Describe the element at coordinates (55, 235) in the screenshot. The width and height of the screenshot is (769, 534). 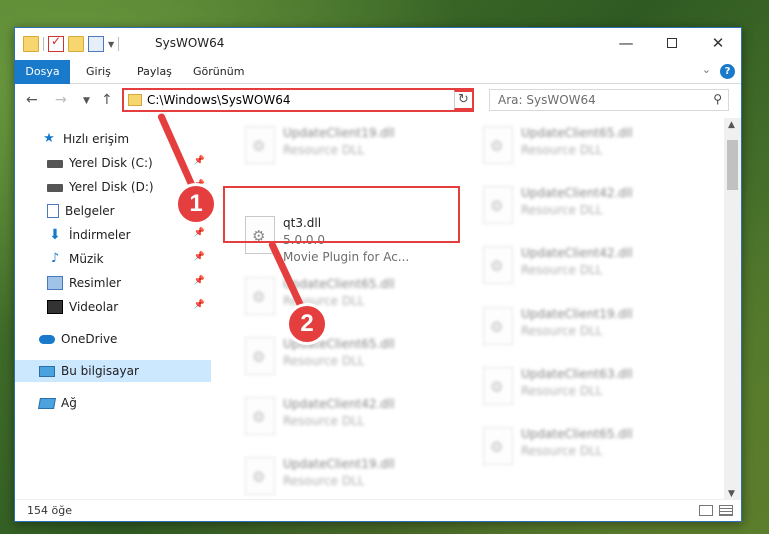
I see `downloads-icon: ⬇` at that location.